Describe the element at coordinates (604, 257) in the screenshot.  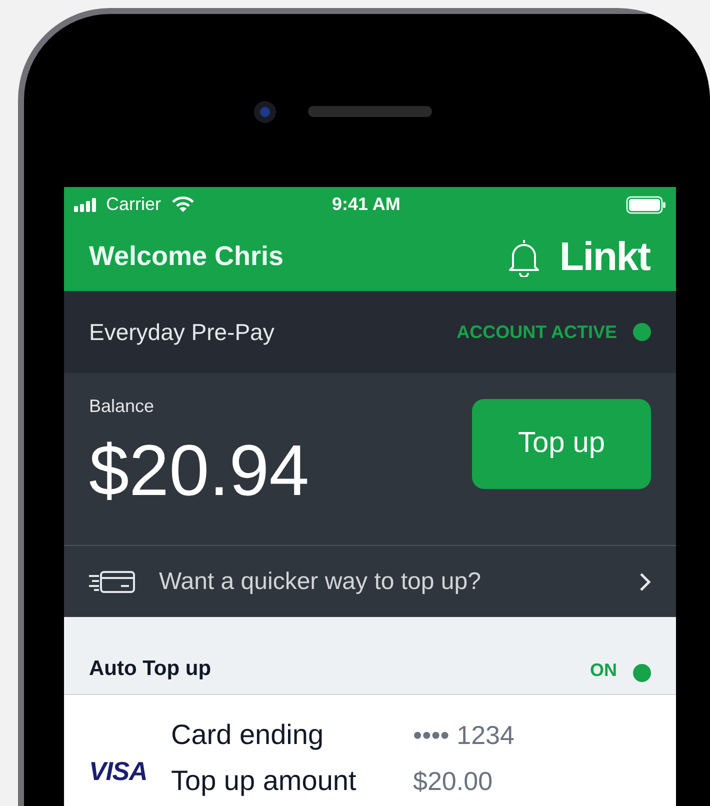
I see `brand-logo: Linkt` at that location.